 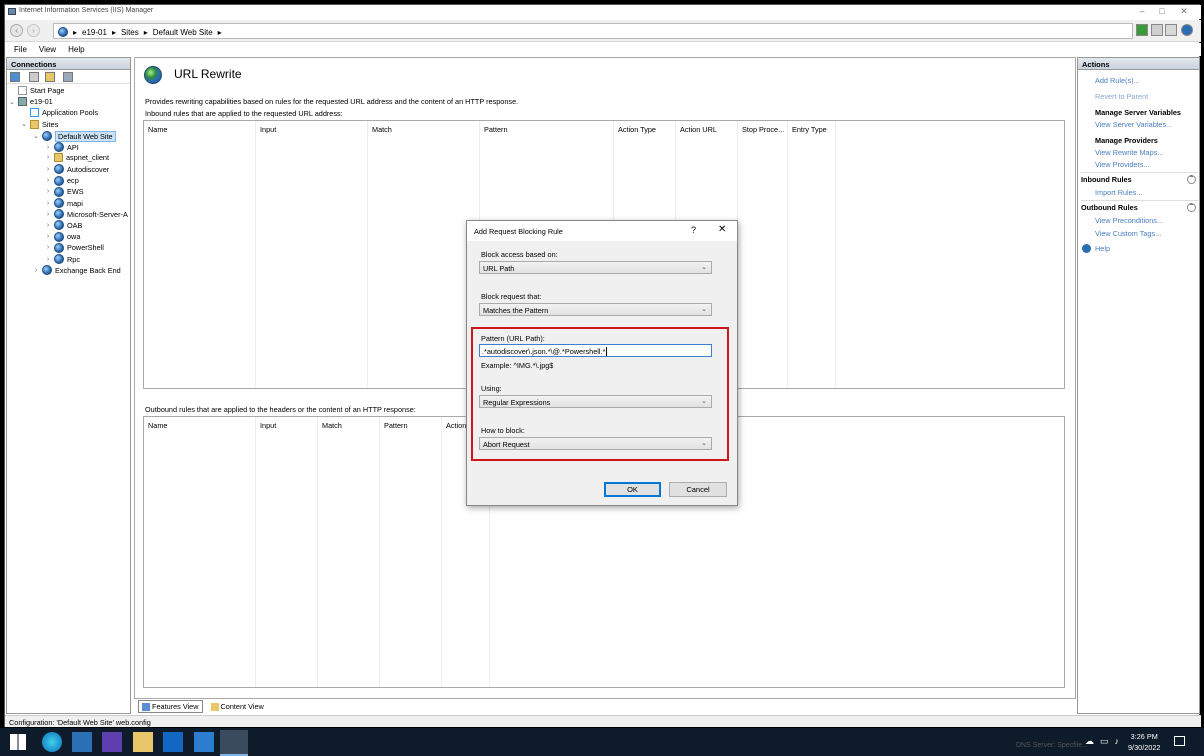 I want to click on tab-content-view: Content View, so click(x=237, y=706).